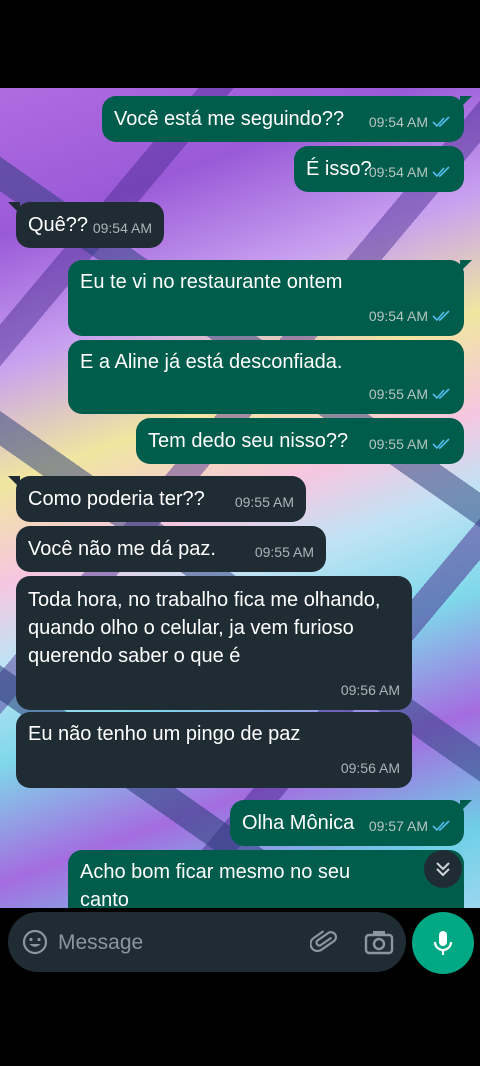 The height and width of the screenshot is (1066, 480). I want to click on message-bubble-incoming: Você não me dá paz. 09:55 AM, so click(171, 549).